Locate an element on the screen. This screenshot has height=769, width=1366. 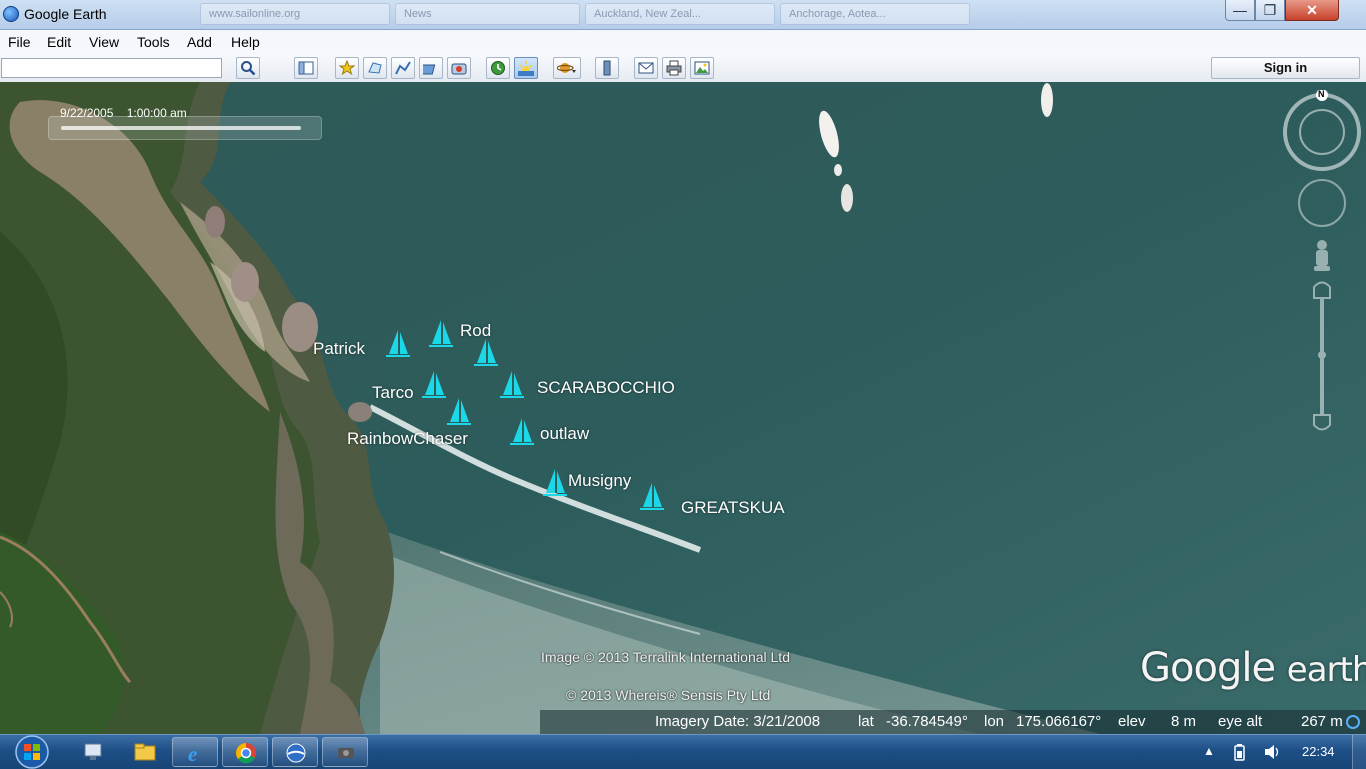
historical-imagery-button is located at coordinates (498, 68).